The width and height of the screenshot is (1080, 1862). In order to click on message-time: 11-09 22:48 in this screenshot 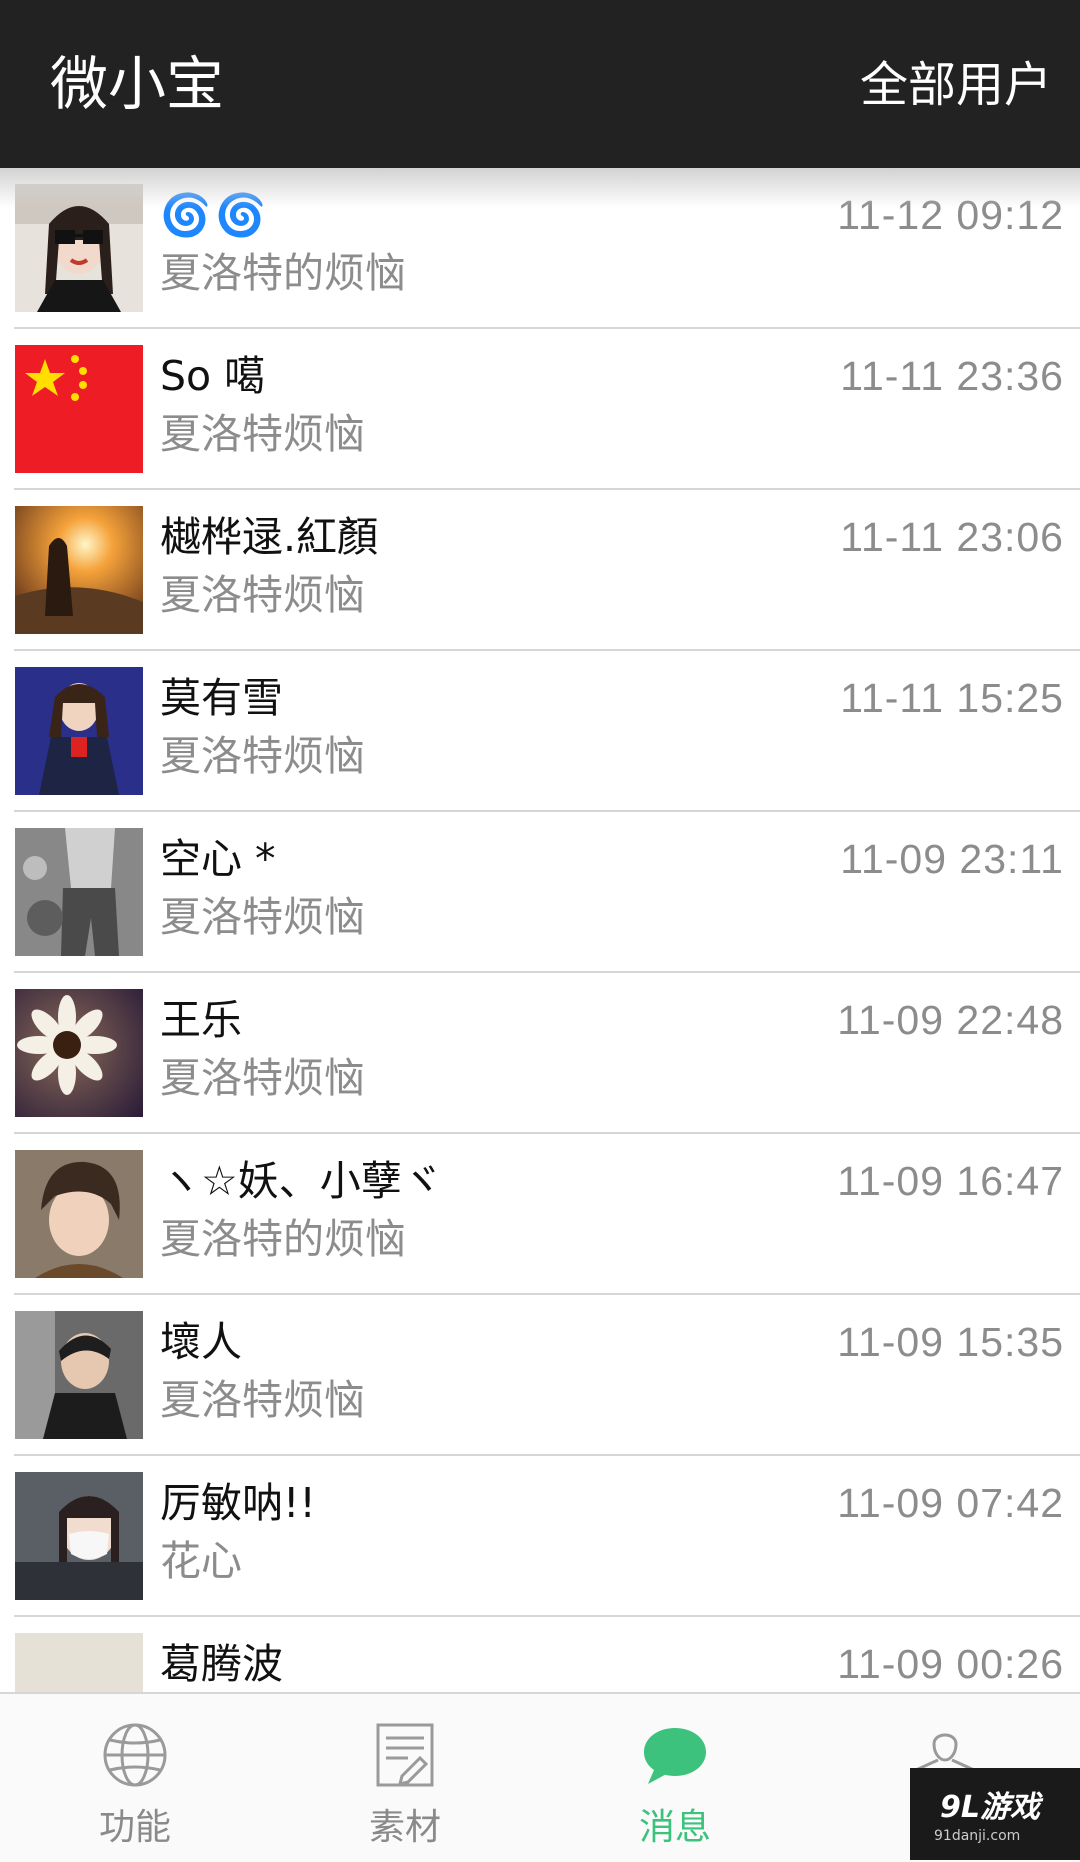, I will do `click(950, 1020)`.